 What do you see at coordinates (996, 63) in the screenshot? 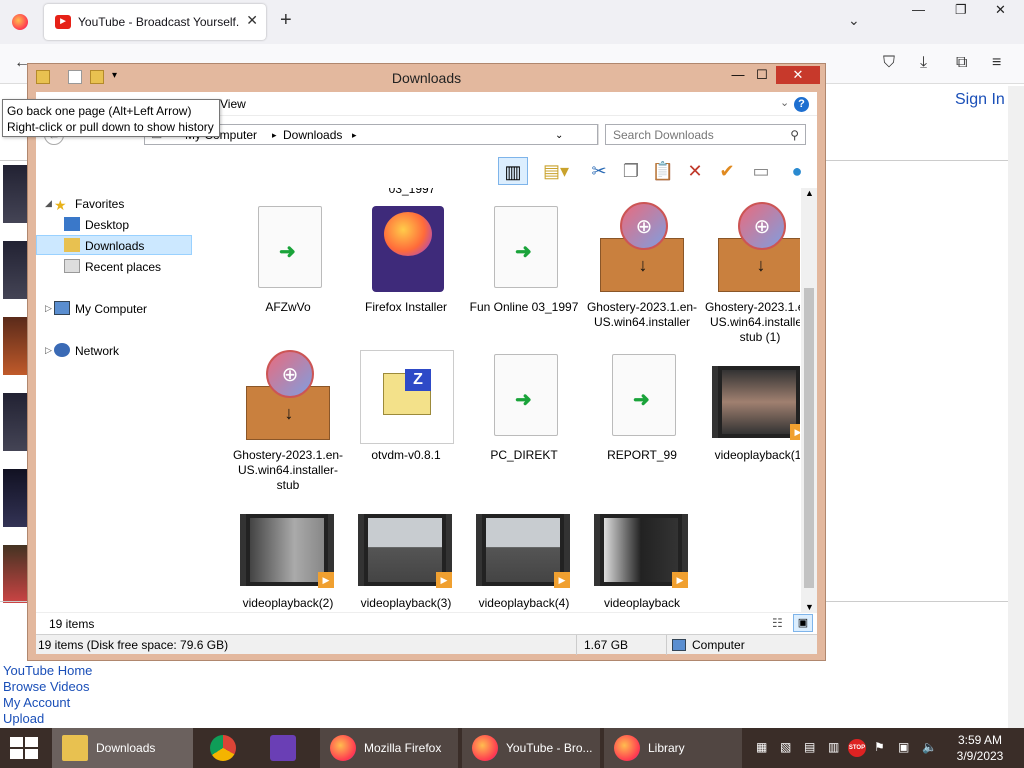
I see `hamburger-menu-icon: ≡` at bounding box center [996, 63].